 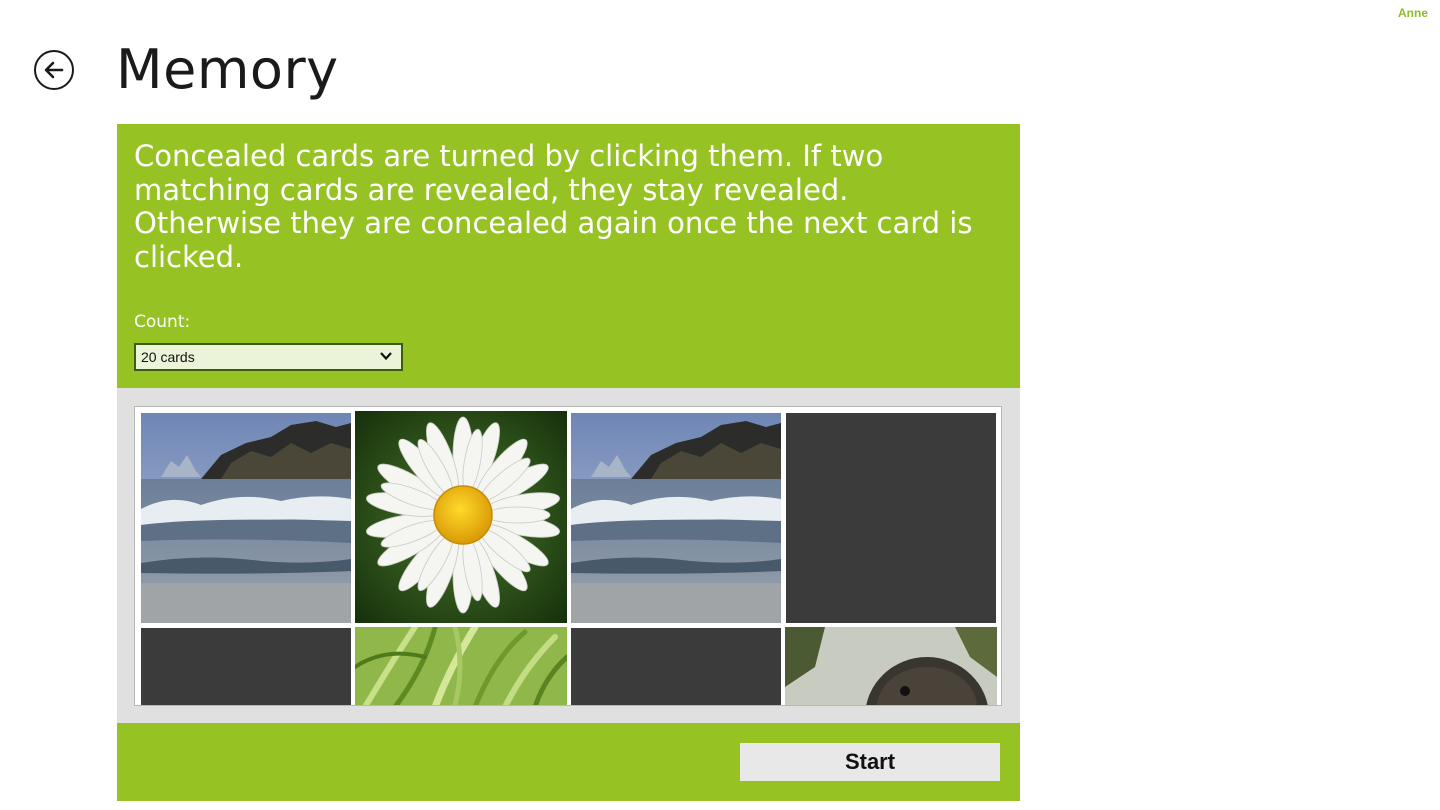 I want to click on back-button, so click(x=54, y=70).